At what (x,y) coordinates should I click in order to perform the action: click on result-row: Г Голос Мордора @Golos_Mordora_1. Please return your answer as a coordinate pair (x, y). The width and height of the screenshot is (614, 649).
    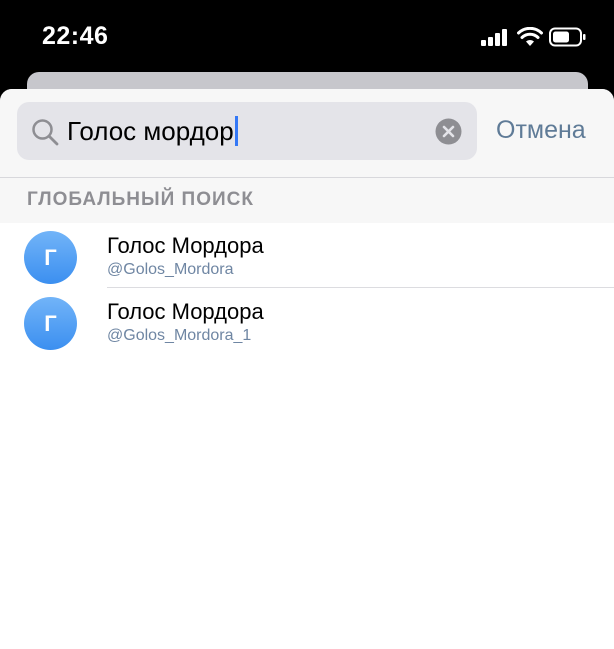
    Looking at the image, I should click on (307, 321).